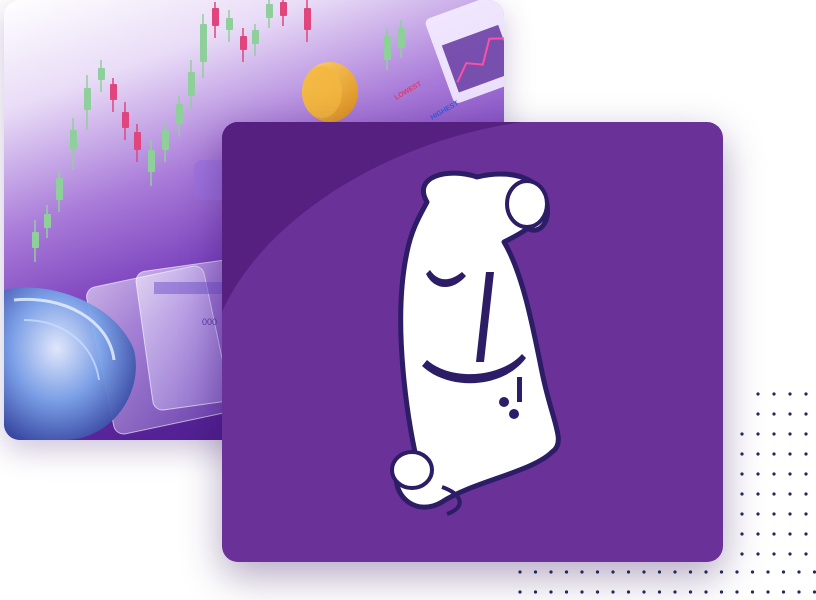 Image resolution: width=816 pixels, height=600 pixels. What do you see at coordinates (209, 322) in the screenshot?
I see `card-number-fragment: 000` at bounding box center [209, 322].